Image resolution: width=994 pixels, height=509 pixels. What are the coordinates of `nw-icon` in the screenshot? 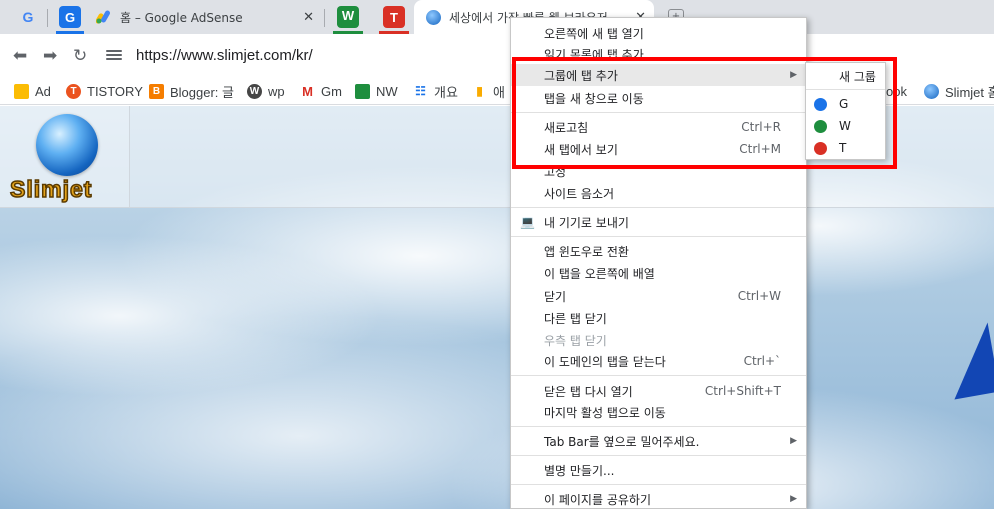 It's located at (362, 91).